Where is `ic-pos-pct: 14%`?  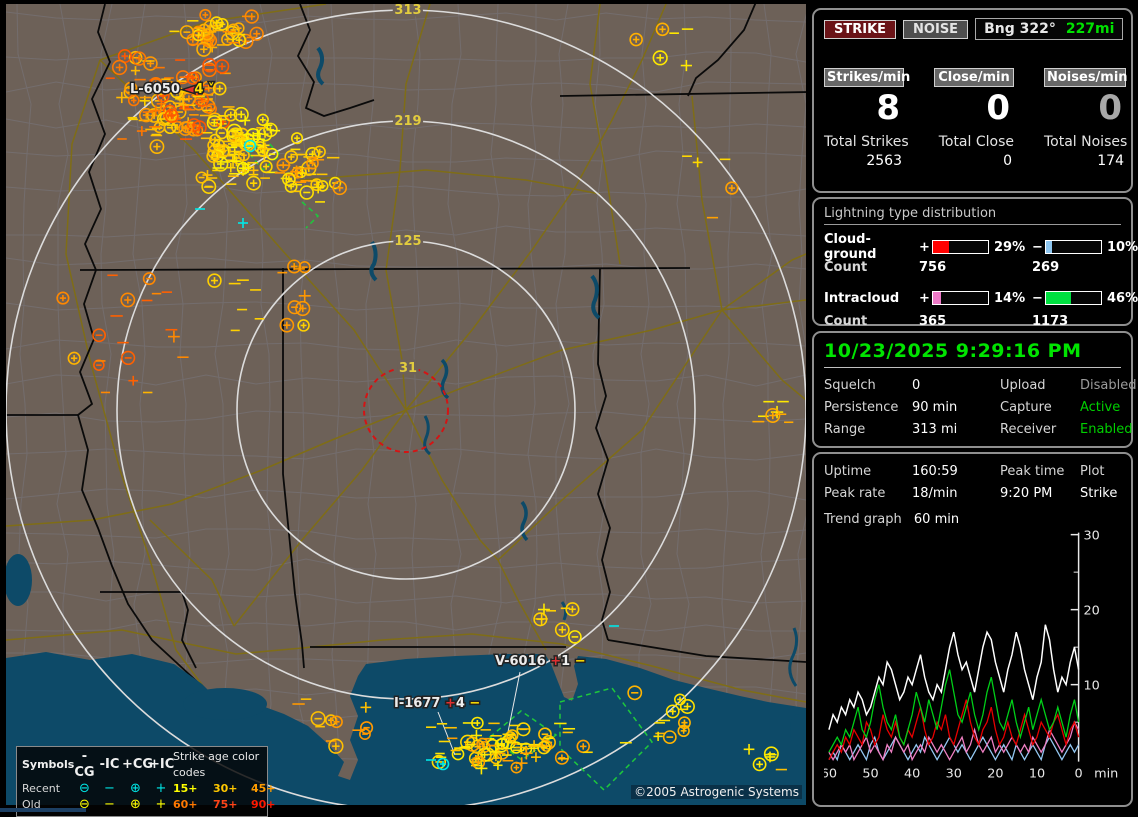 ic-pos-pct: 14% is located at coordinates (1010, 298).